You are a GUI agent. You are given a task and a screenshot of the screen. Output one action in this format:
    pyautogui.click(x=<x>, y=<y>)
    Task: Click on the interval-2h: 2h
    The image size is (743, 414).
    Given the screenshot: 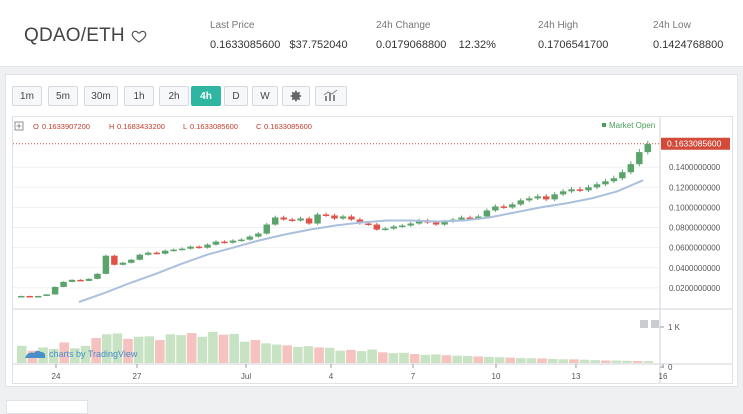 What is the action you would take?
    pyautogui.click(x=174, y=96)
    